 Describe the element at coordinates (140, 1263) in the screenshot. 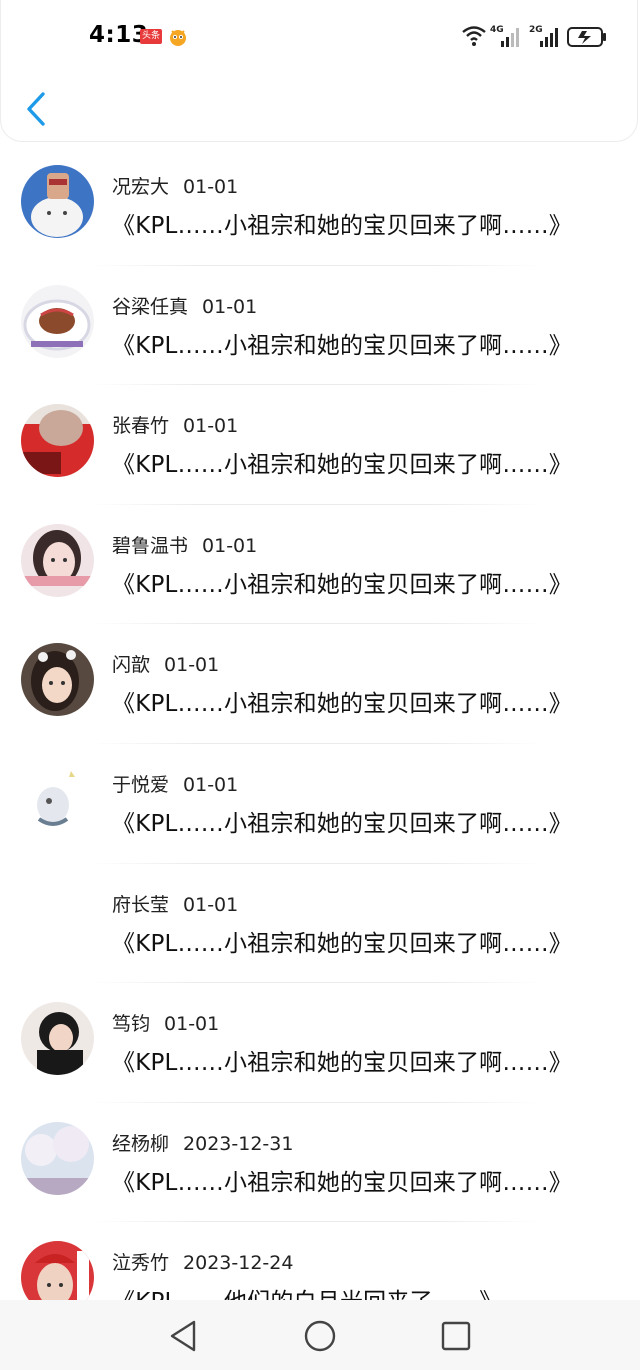

I see `commenter-name: 泣秀竹` at that location.